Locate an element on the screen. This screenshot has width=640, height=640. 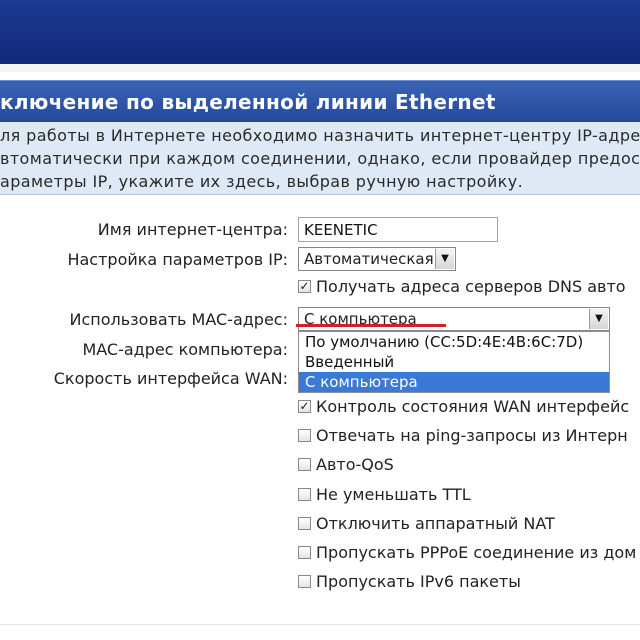
mac-use-label: Использовать MAC-адрес: is located at coordinates (178, 319).